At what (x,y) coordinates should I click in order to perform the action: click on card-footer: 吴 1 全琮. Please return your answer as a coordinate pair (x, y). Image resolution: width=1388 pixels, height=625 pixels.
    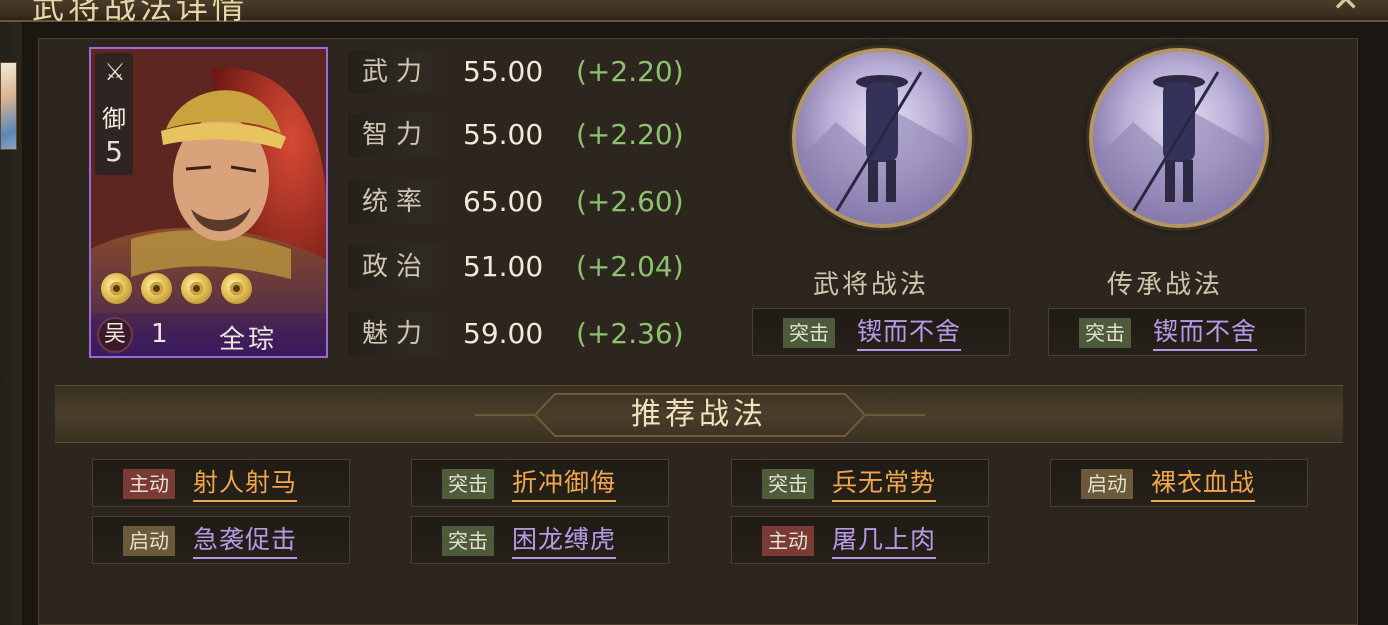
    Looking at the image, I should click on (208, 334).